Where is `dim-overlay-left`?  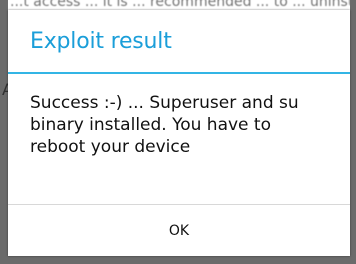
dim-overlay-left is located at coordinates (4, 132).